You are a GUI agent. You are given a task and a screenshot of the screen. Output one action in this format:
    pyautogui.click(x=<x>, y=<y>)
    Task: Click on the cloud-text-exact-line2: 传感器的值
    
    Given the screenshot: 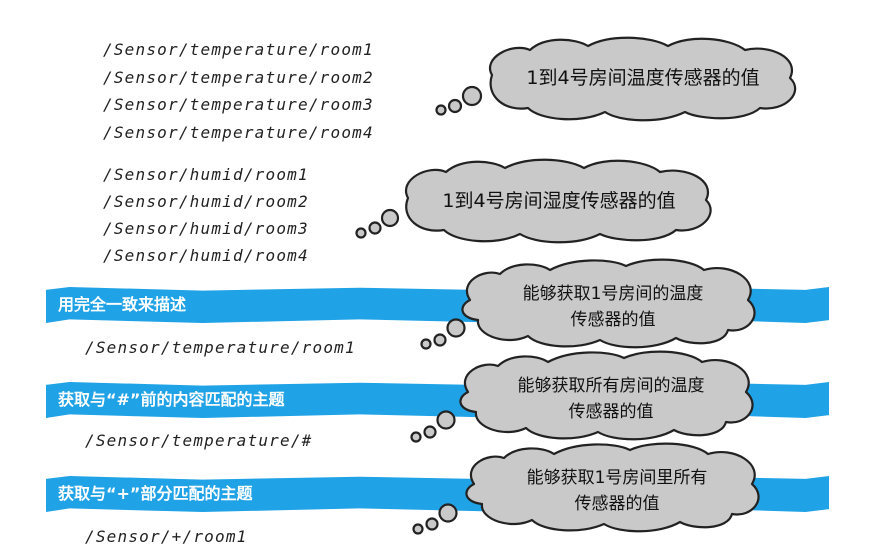 What is the action you would take?
    pyautogui.click(x=613, y=320)
    